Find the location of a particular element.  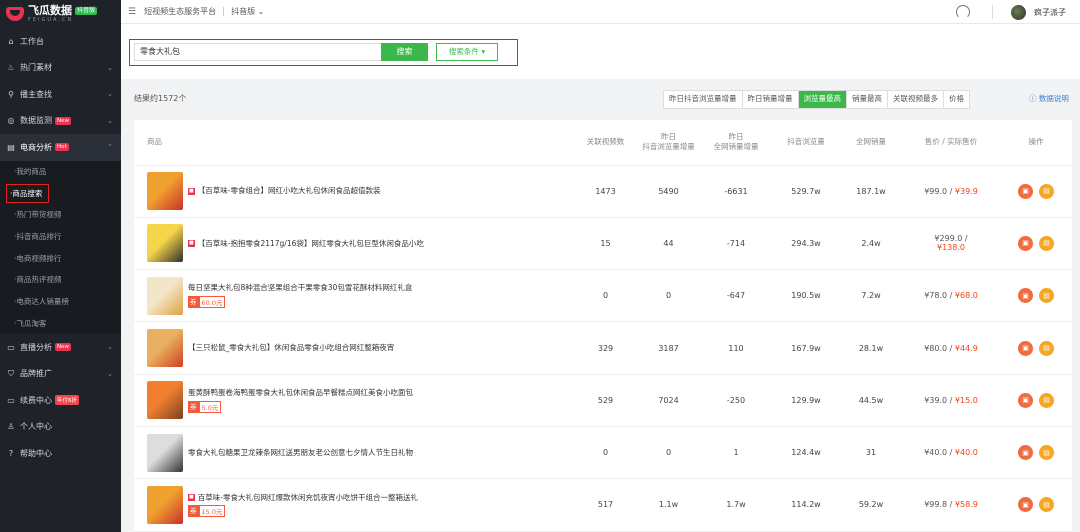

price-cell: ¥78.0 / ¥68.0 is located at coordinates (951, 296).